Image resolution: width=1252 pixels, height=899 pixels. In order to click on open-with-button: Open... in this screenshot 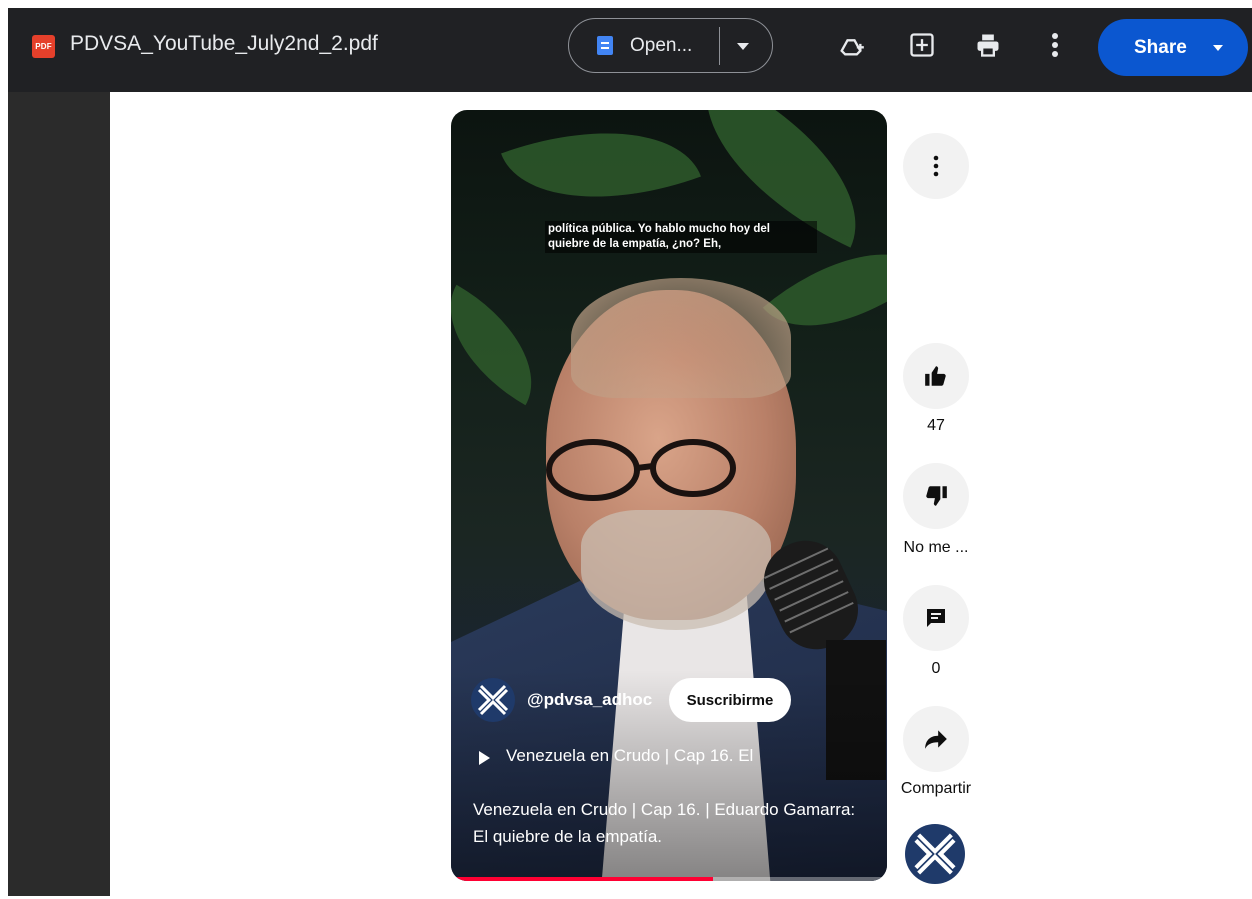, I will do `click(670, 45)`.